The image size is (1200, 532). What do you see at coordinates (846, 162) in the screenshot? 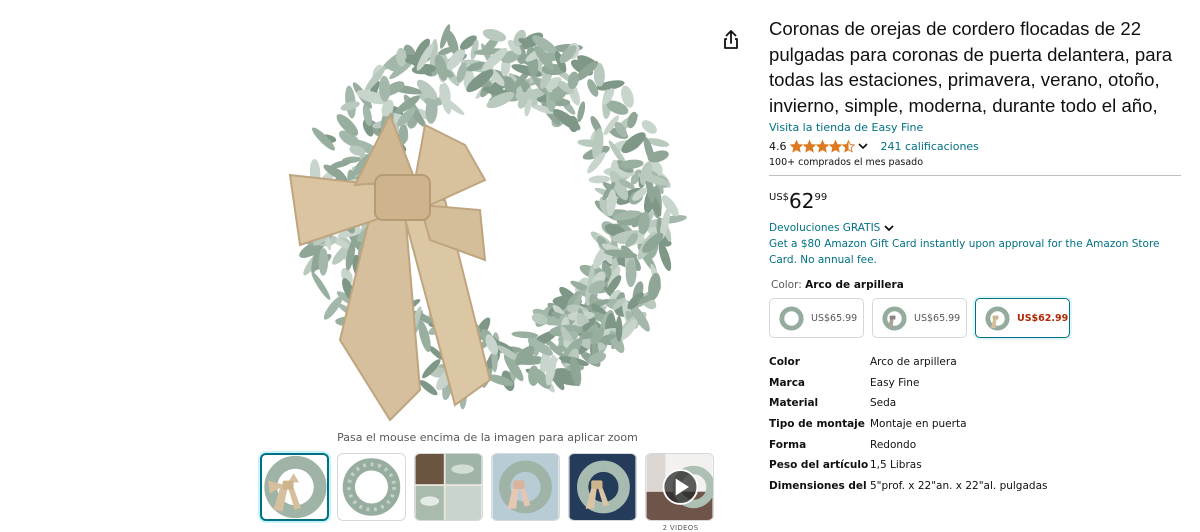
I see `bought-last-month-text: 100+ comprados el mes pasado` at bounding box center [846, 162].